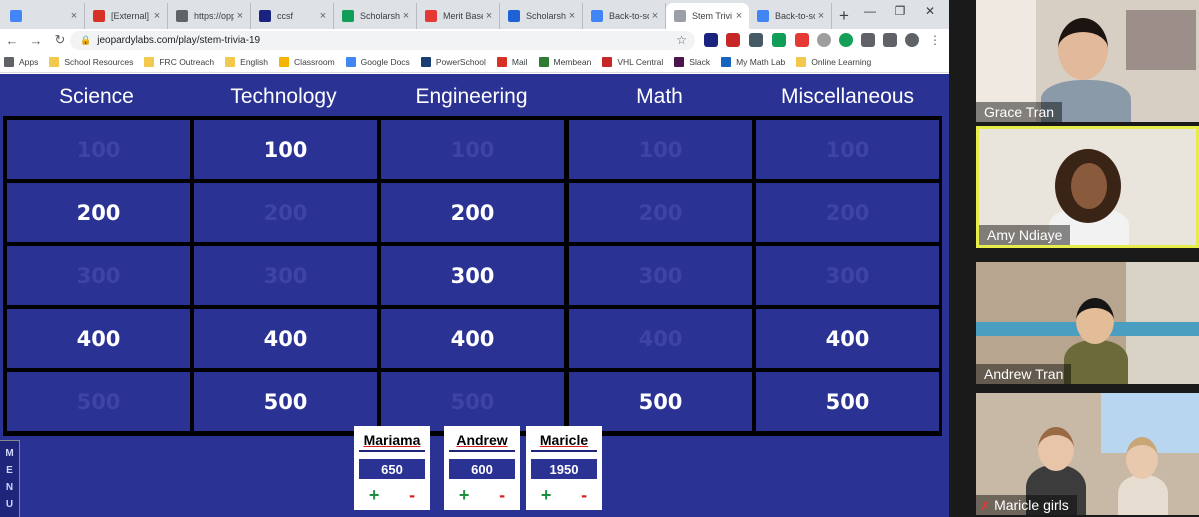 The height and width of the screenshot is (517, 1199). I want to click on video-tile-andrew-tran: Andrew Tran, so click(1087, 323).